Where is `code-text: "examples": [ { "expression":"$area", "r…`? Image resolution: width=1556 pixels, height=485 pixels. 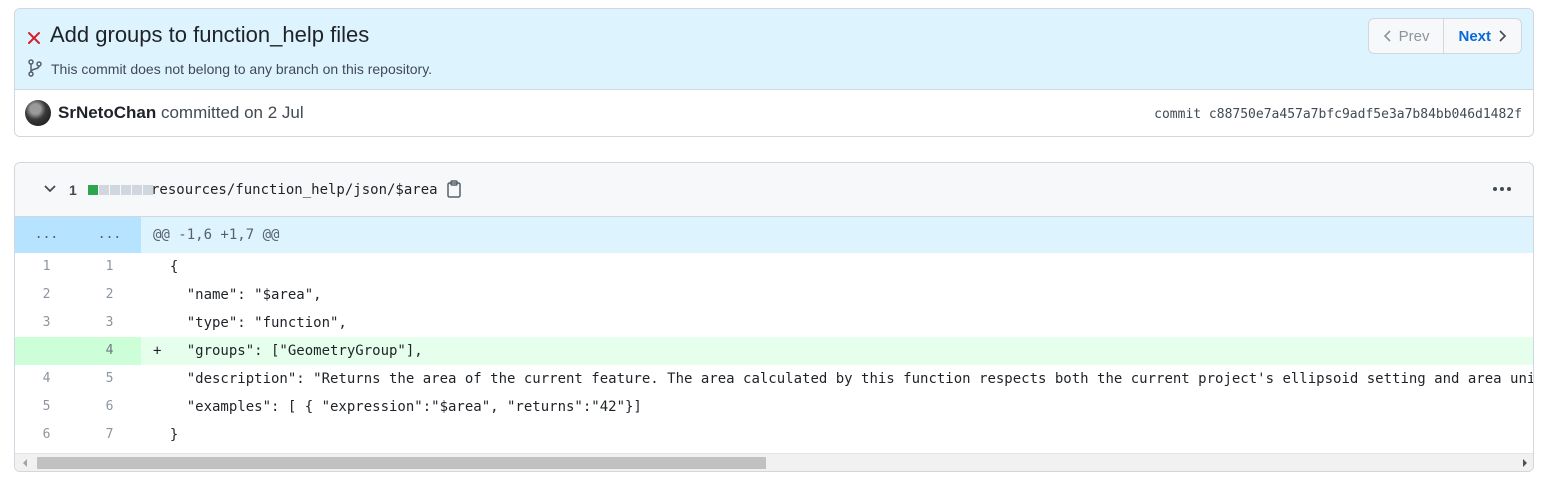 code-text: "examples": [ { "expression":"$area", "r… is located at coordinates (397, 407).